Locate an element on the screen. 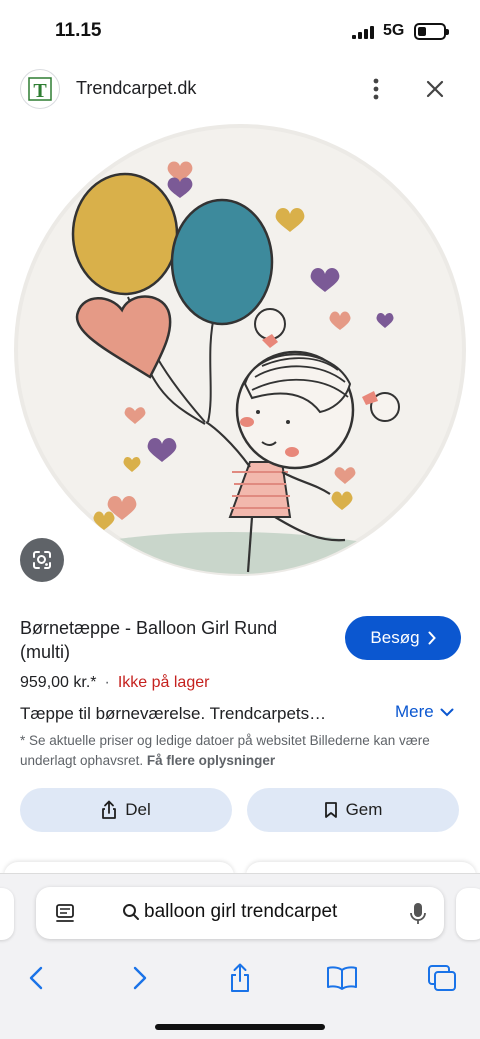  close-icon is located at coordinates (435, 89).